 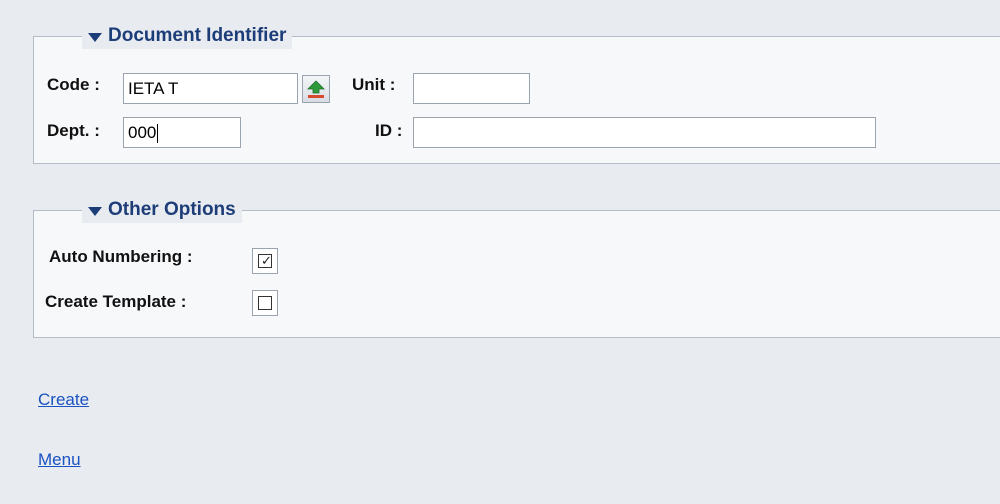 I want to click on document-identifier-title: Document Identifier, so click(x=197, y=35).